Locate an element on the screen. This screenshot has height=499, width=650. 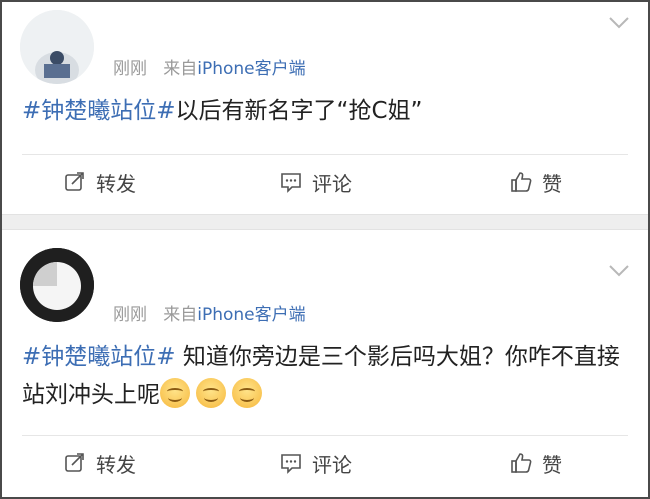
post-content: #钟楚曦站位# 知道你旁边是三个影后吗大姐？你咋不直接站刘冲头上呢 is located at coordinates (321, 376).